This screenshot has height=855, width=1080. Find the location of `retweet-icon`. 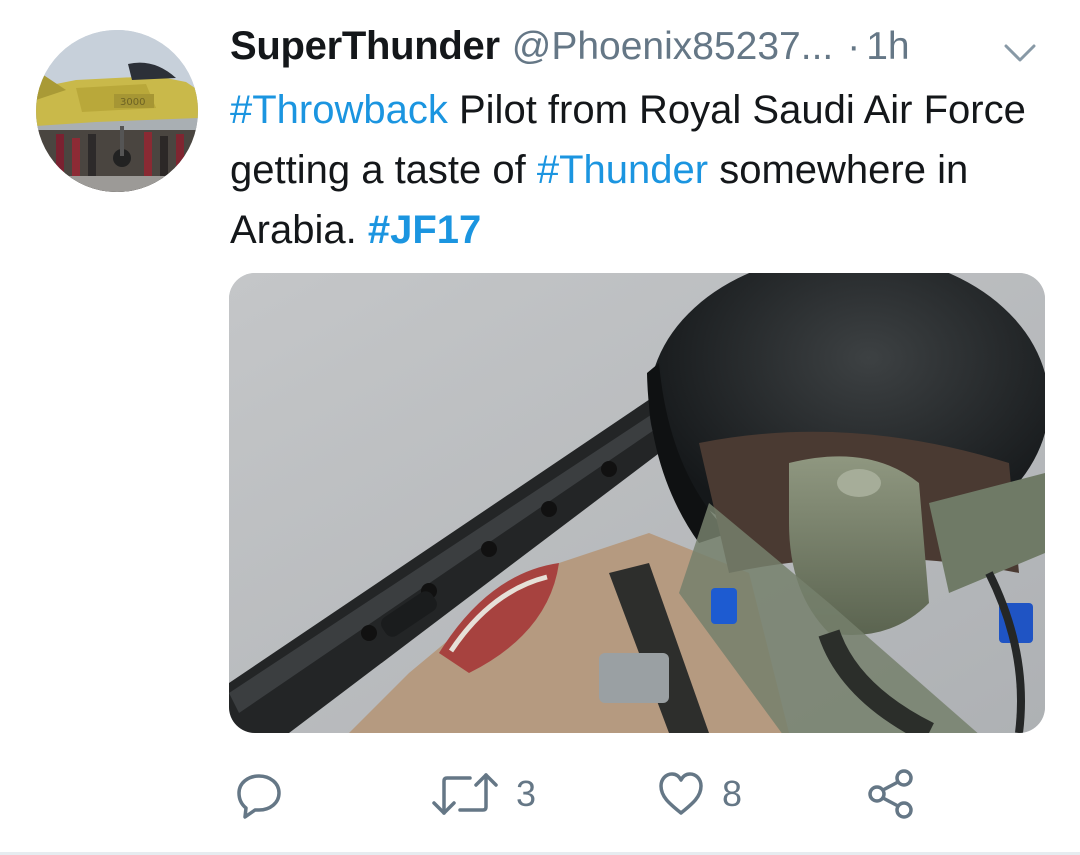

retweet-icon is located at coordinates (465, 794).